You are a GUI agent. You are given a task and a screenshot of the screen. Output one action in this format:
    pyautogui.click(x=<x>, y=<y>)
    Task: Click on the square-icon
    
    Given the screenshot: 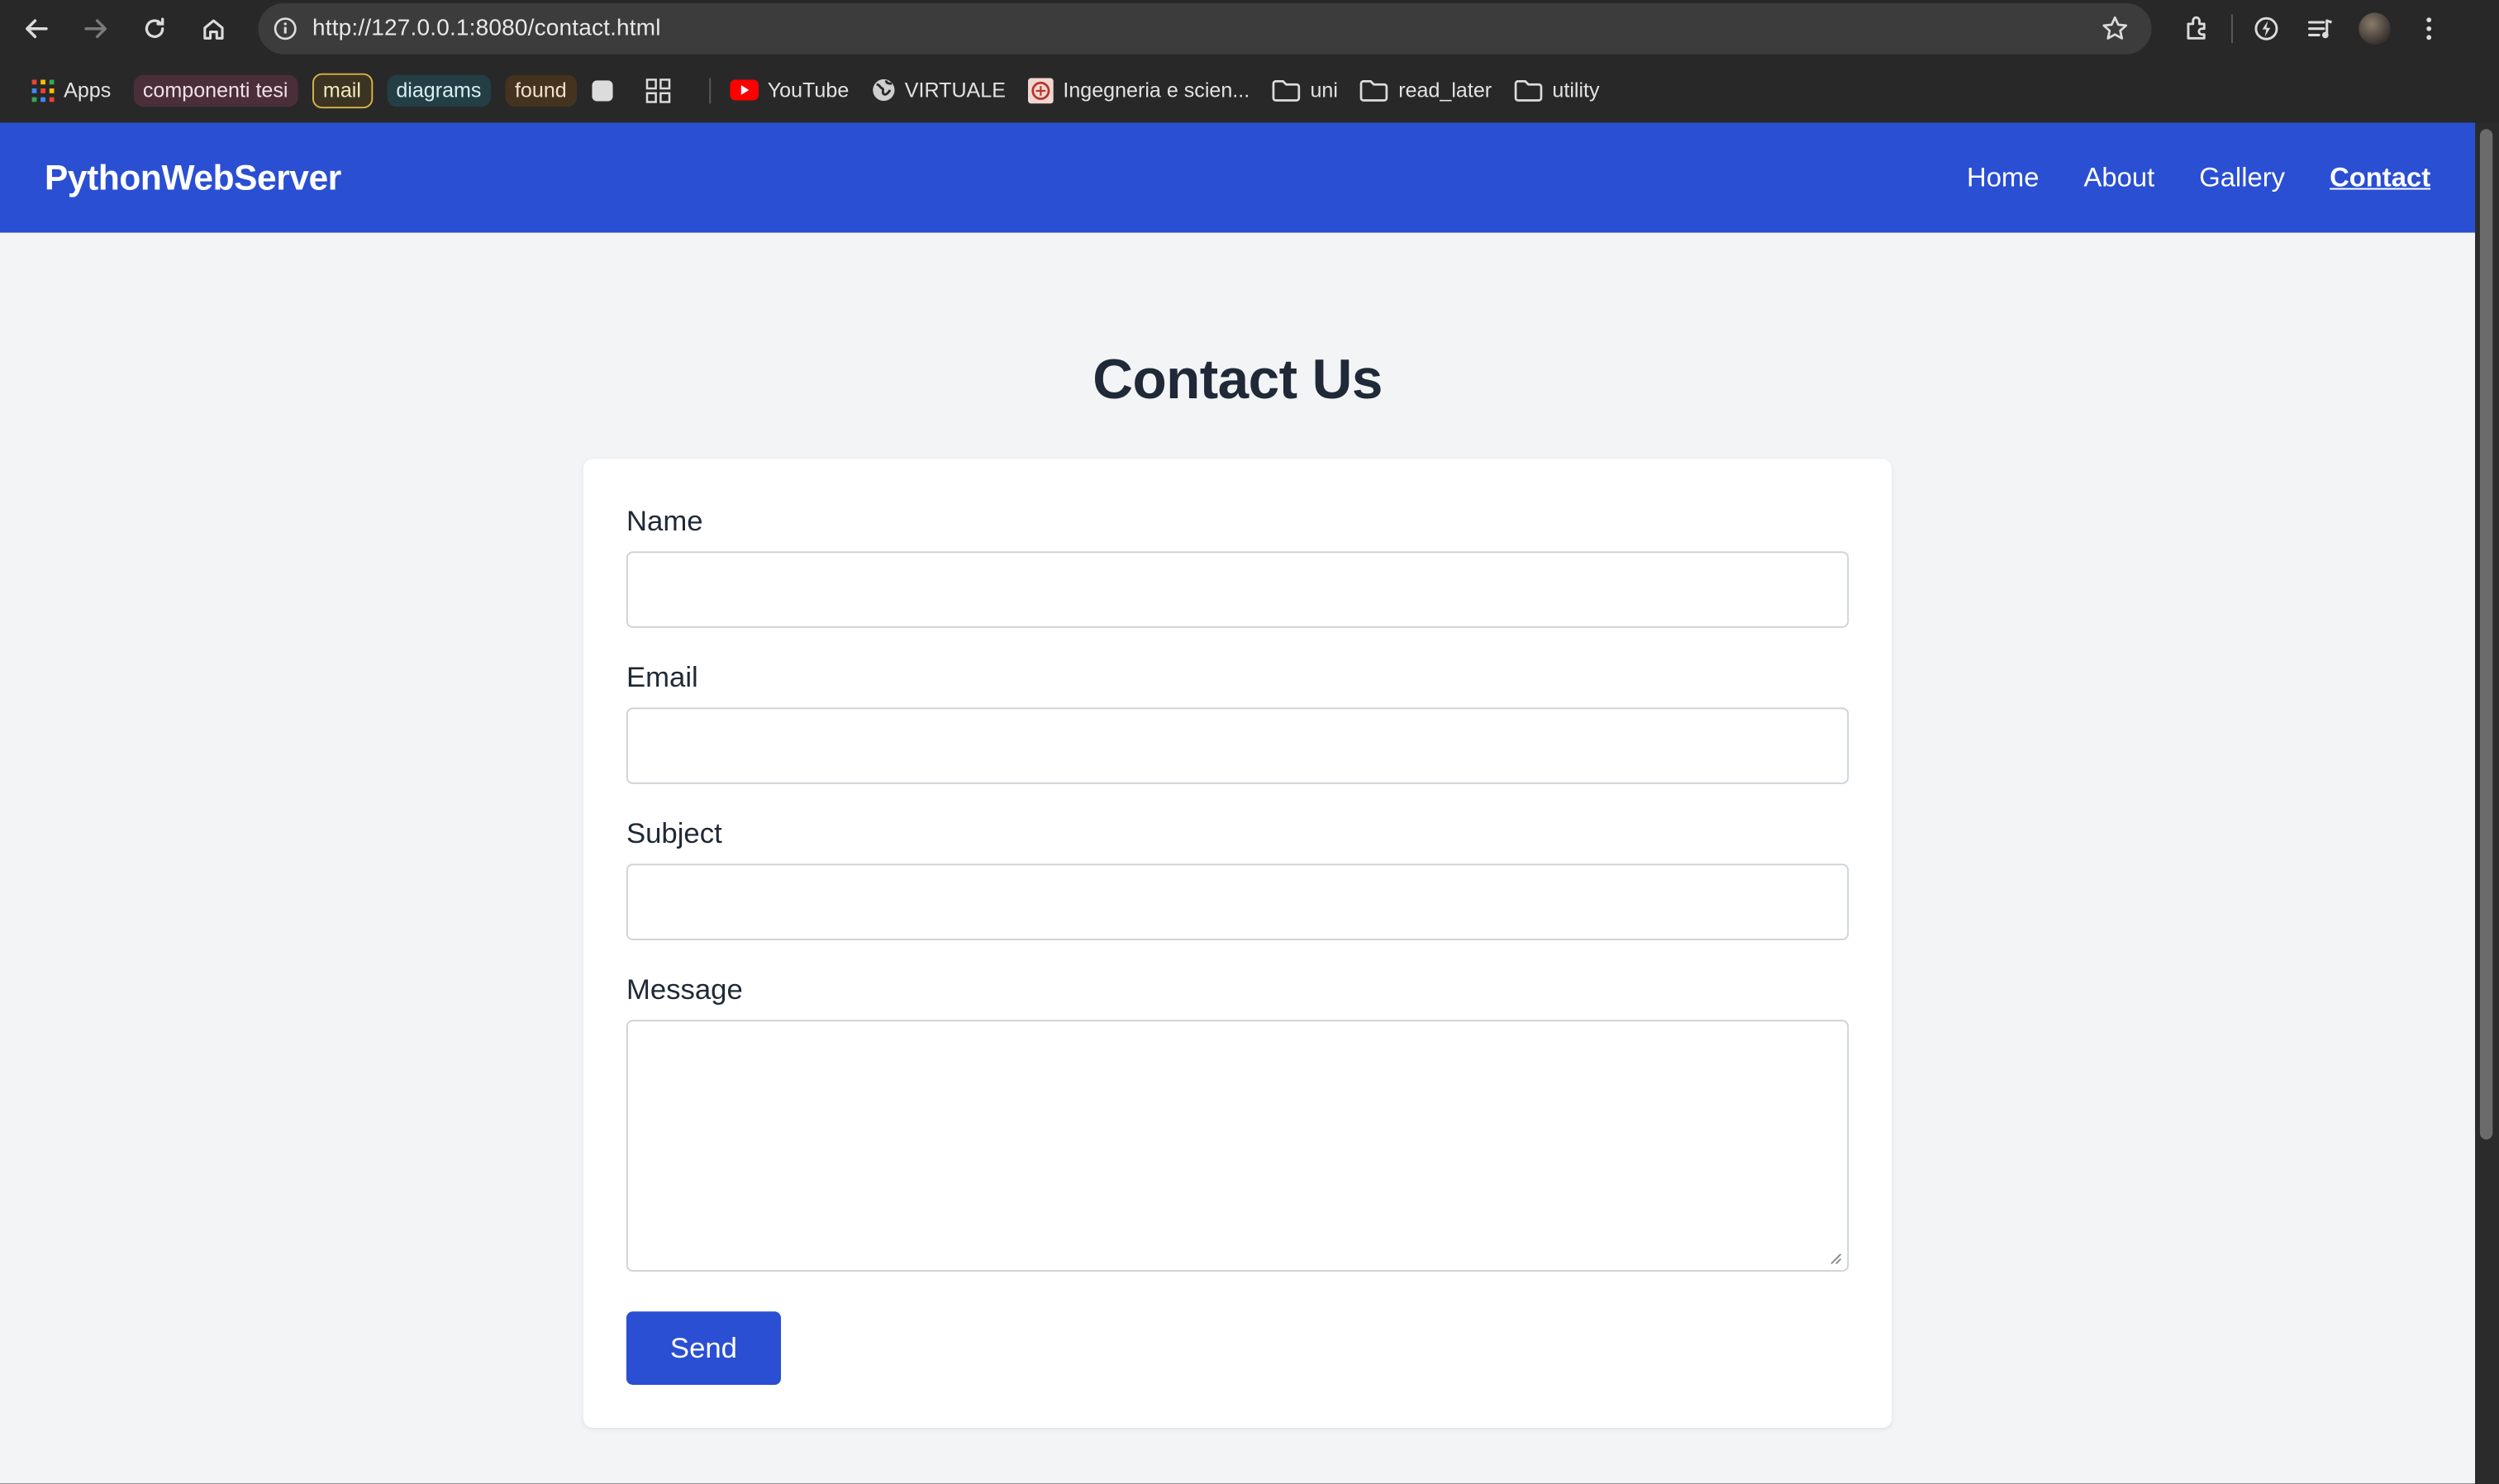 What is the action you would take?
    pyautogui.click(x=602, y=89)
    